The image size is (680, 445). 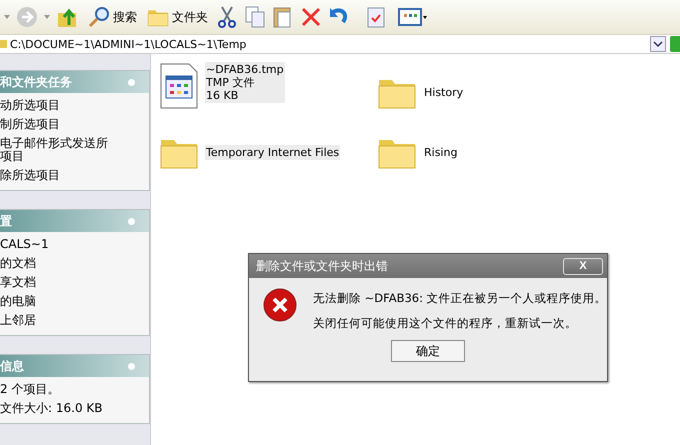 What do you see at coordinates (179, 86) in the screenshot?
I see `file-icon` at bounding box center [179, 86].